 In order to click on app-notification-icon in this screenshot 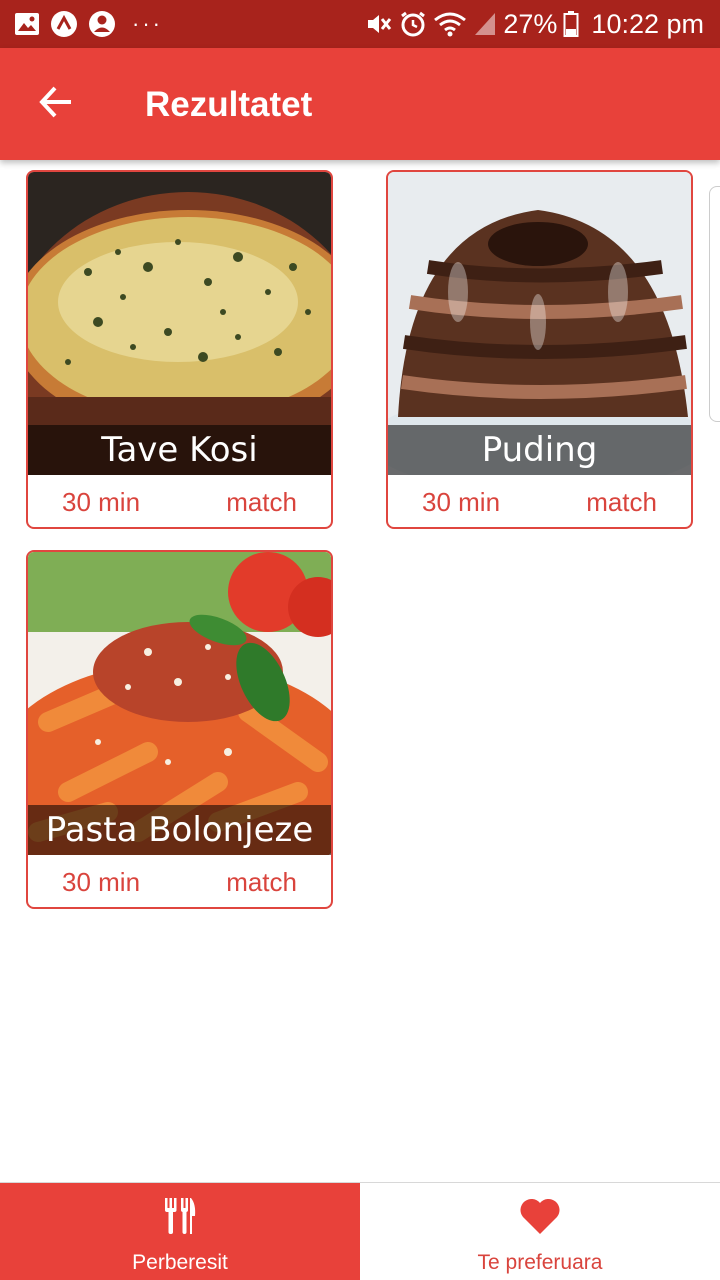, I will do `click(64, 24)`.